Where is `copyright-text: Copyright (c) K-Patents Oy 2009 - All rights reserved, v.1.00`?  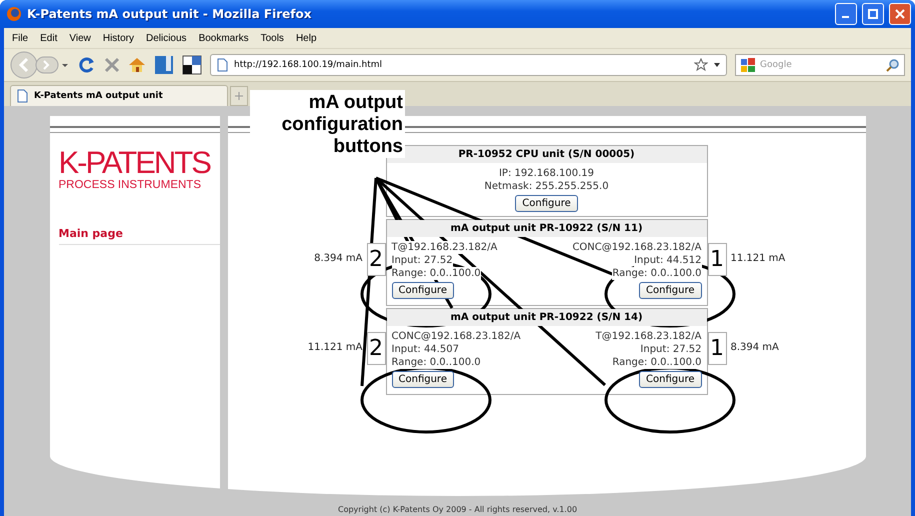
copyright-text: Copyright (c) K-Patents Oy 2009 - All rights reserved, v.1.00 is located at coordinates (458, 509).